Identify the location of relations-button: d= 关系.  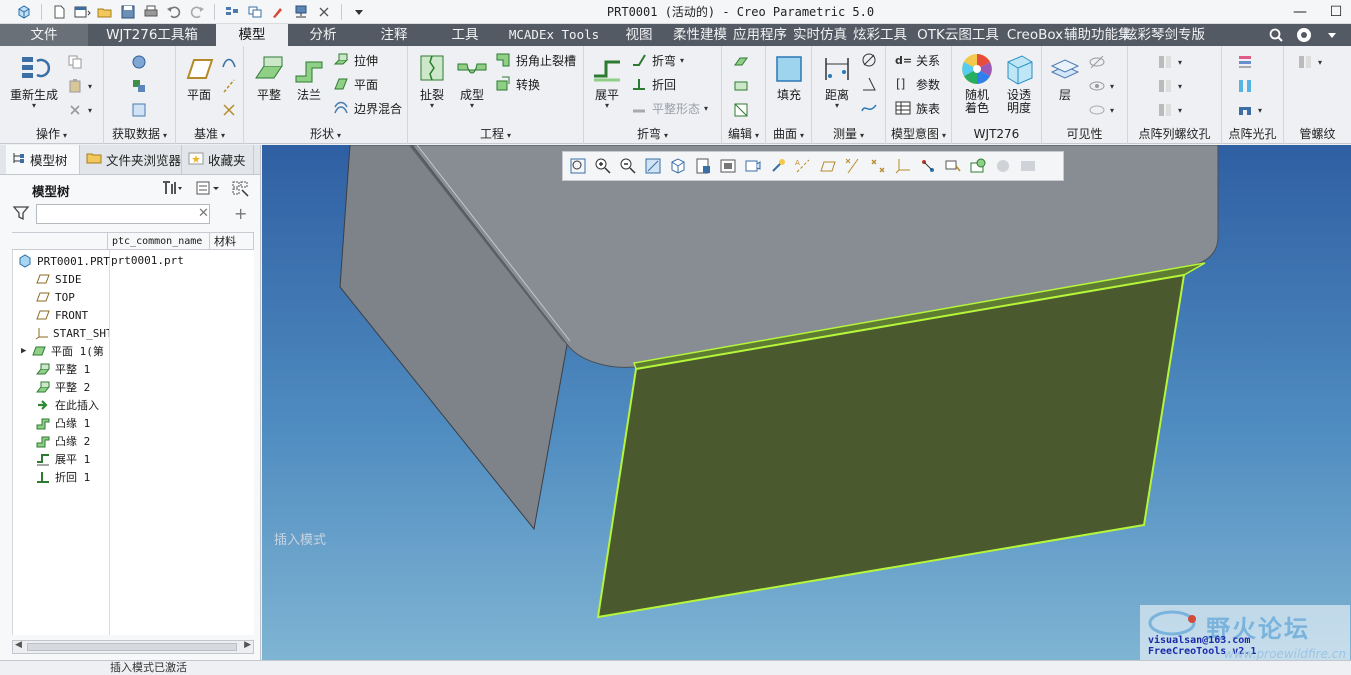
(917, 60).